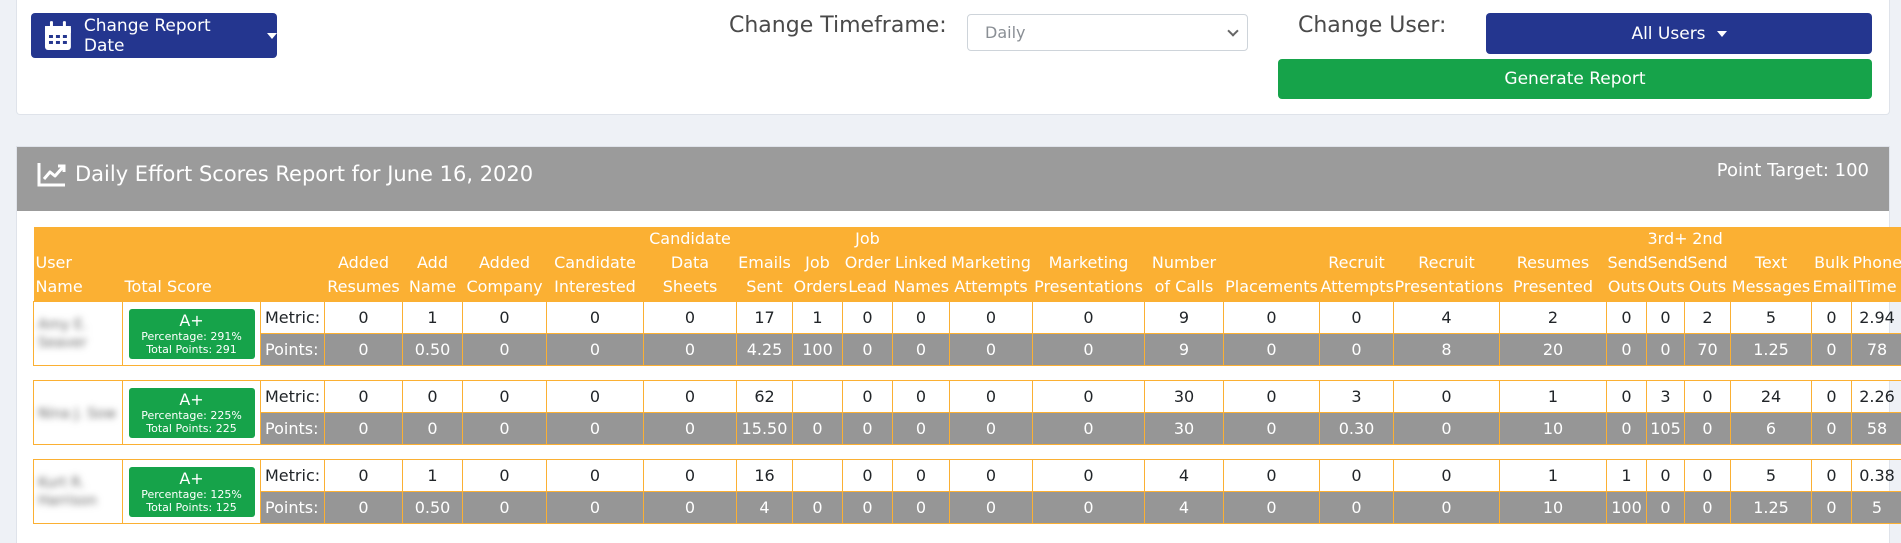 This screenshot has height=543, width=1901. I want to click on all-users-label: All Users, so click(1668, 33).